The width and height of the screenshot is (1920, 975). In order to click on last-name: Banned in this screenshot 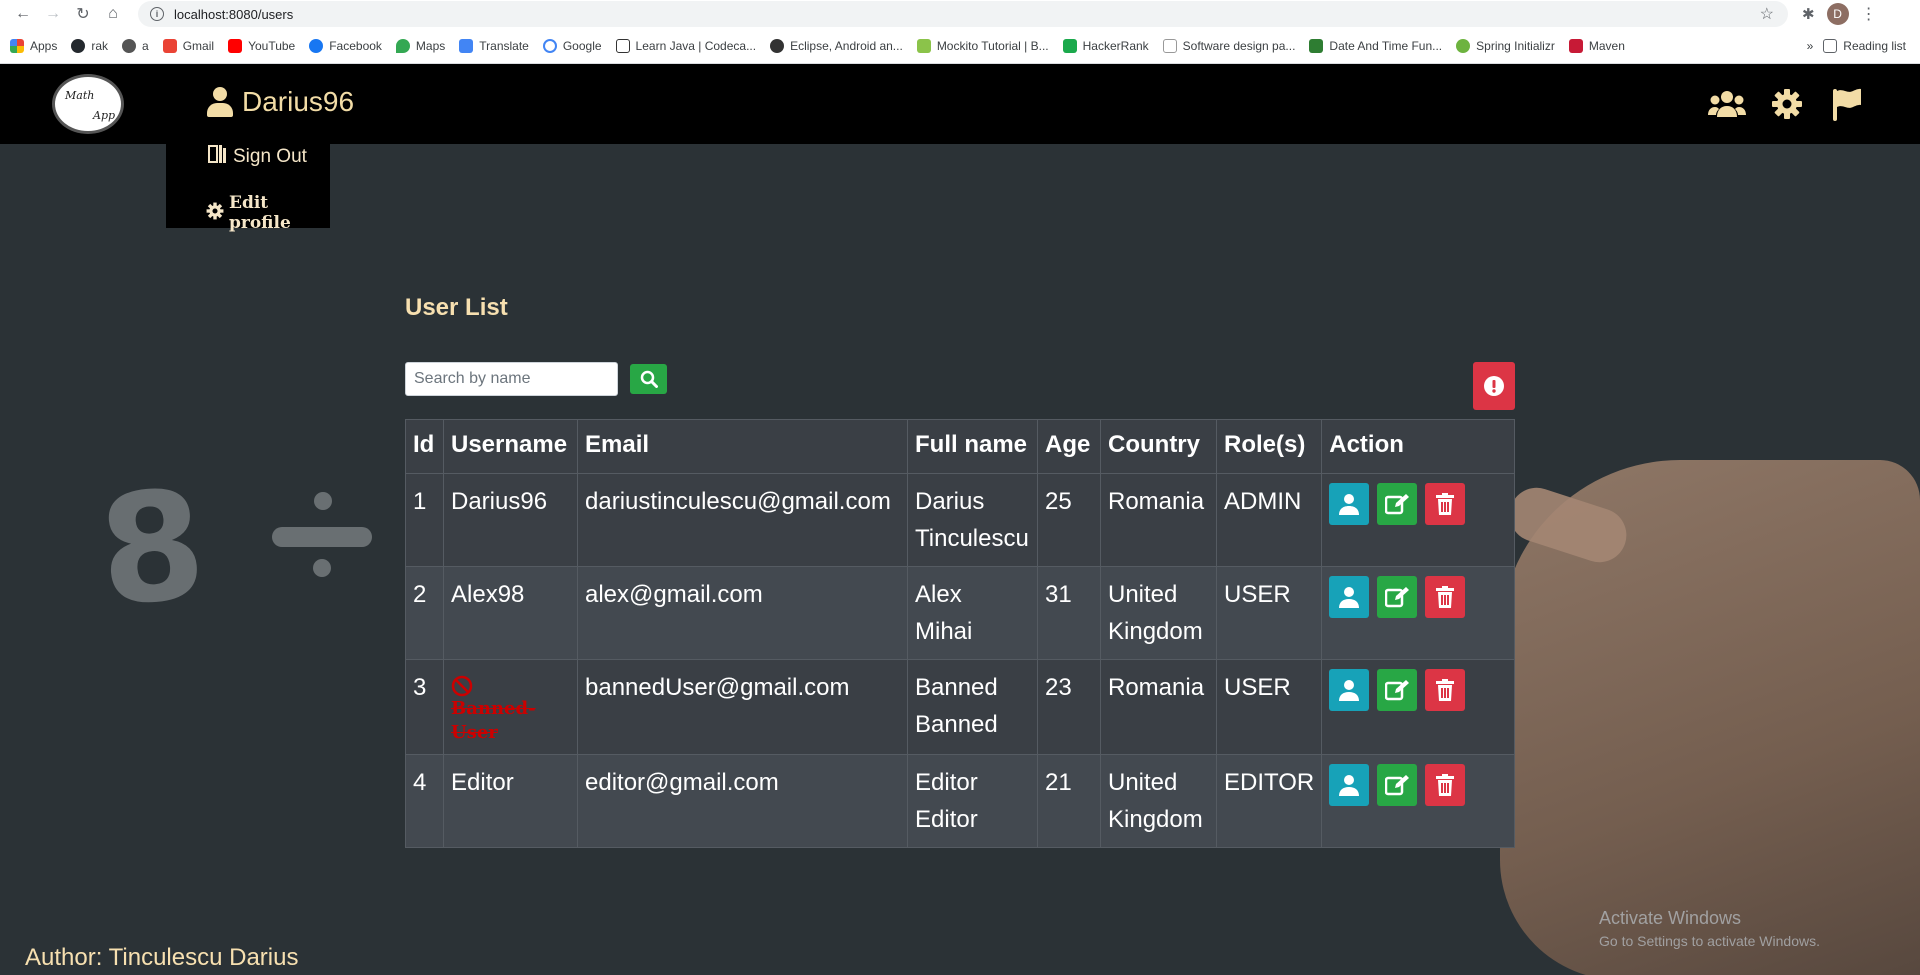, I will do `click(956, 724)`.